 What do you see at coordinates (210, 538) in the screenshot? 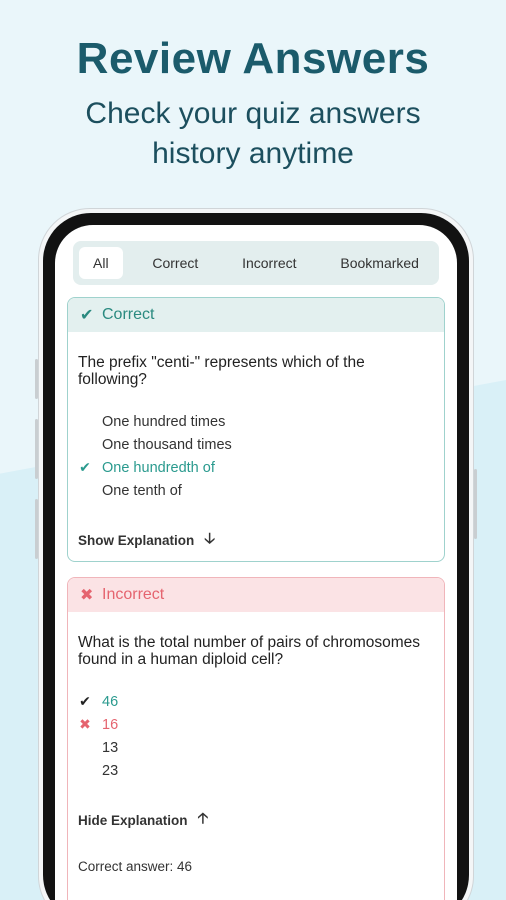
I see `arrow-down-icon: 🡣` at bounding box center [210, 538].